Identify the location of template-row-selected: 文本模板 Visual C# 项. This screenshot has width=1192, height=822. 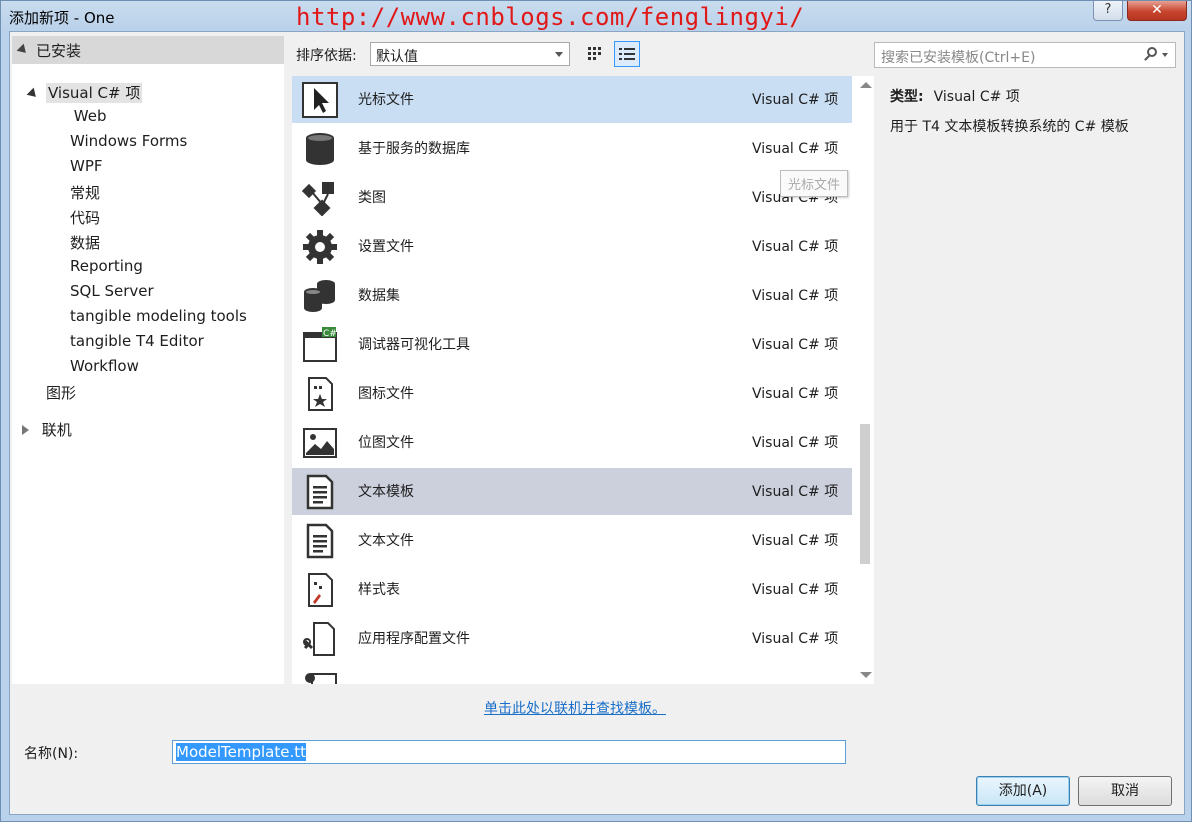
(572, 491).